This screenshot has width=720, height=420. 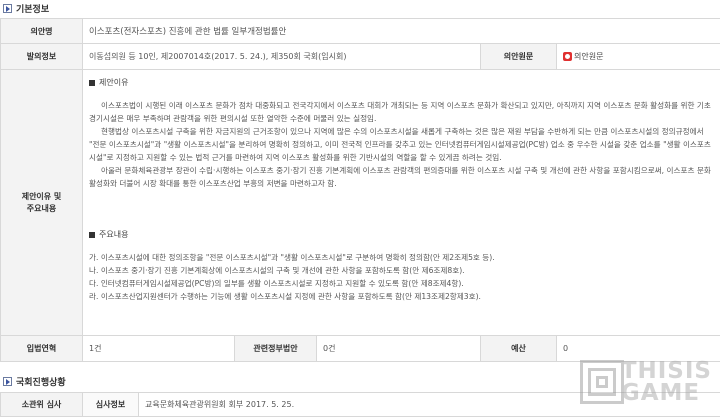 I want to click on bill-name-label: 의안명, so click(x=41, y=31).